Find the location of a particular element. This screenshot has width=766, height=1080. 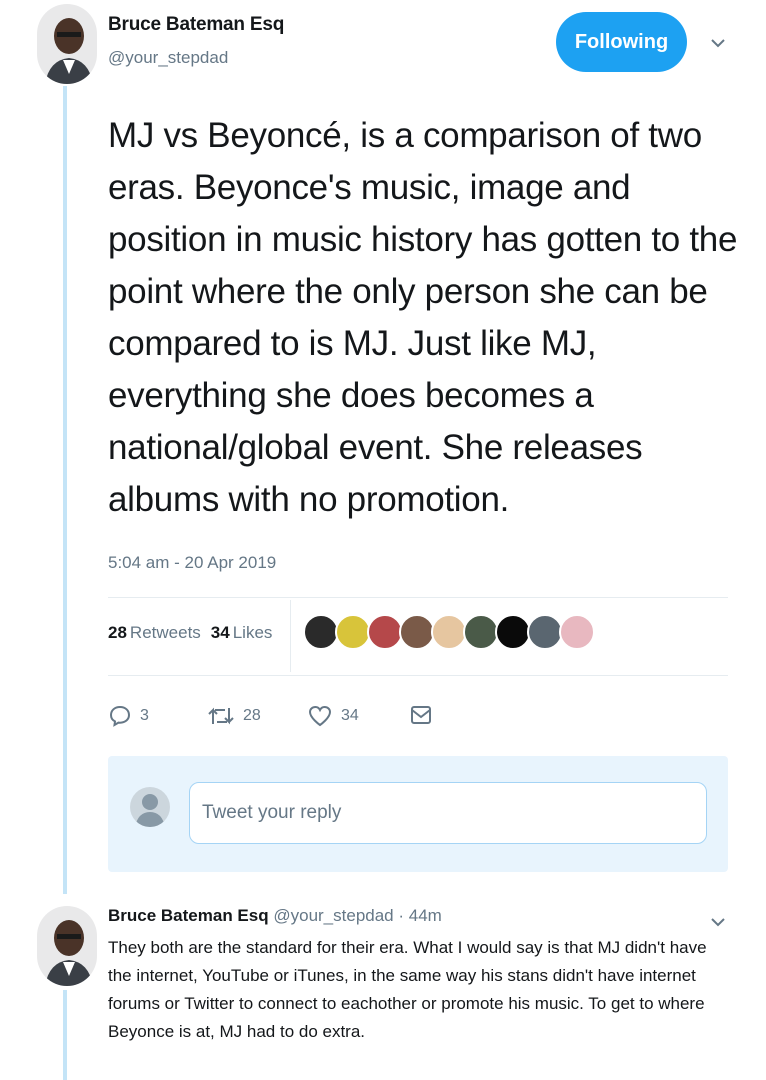

author-handle: @your_stepdad is located at coordinates (168, 58).